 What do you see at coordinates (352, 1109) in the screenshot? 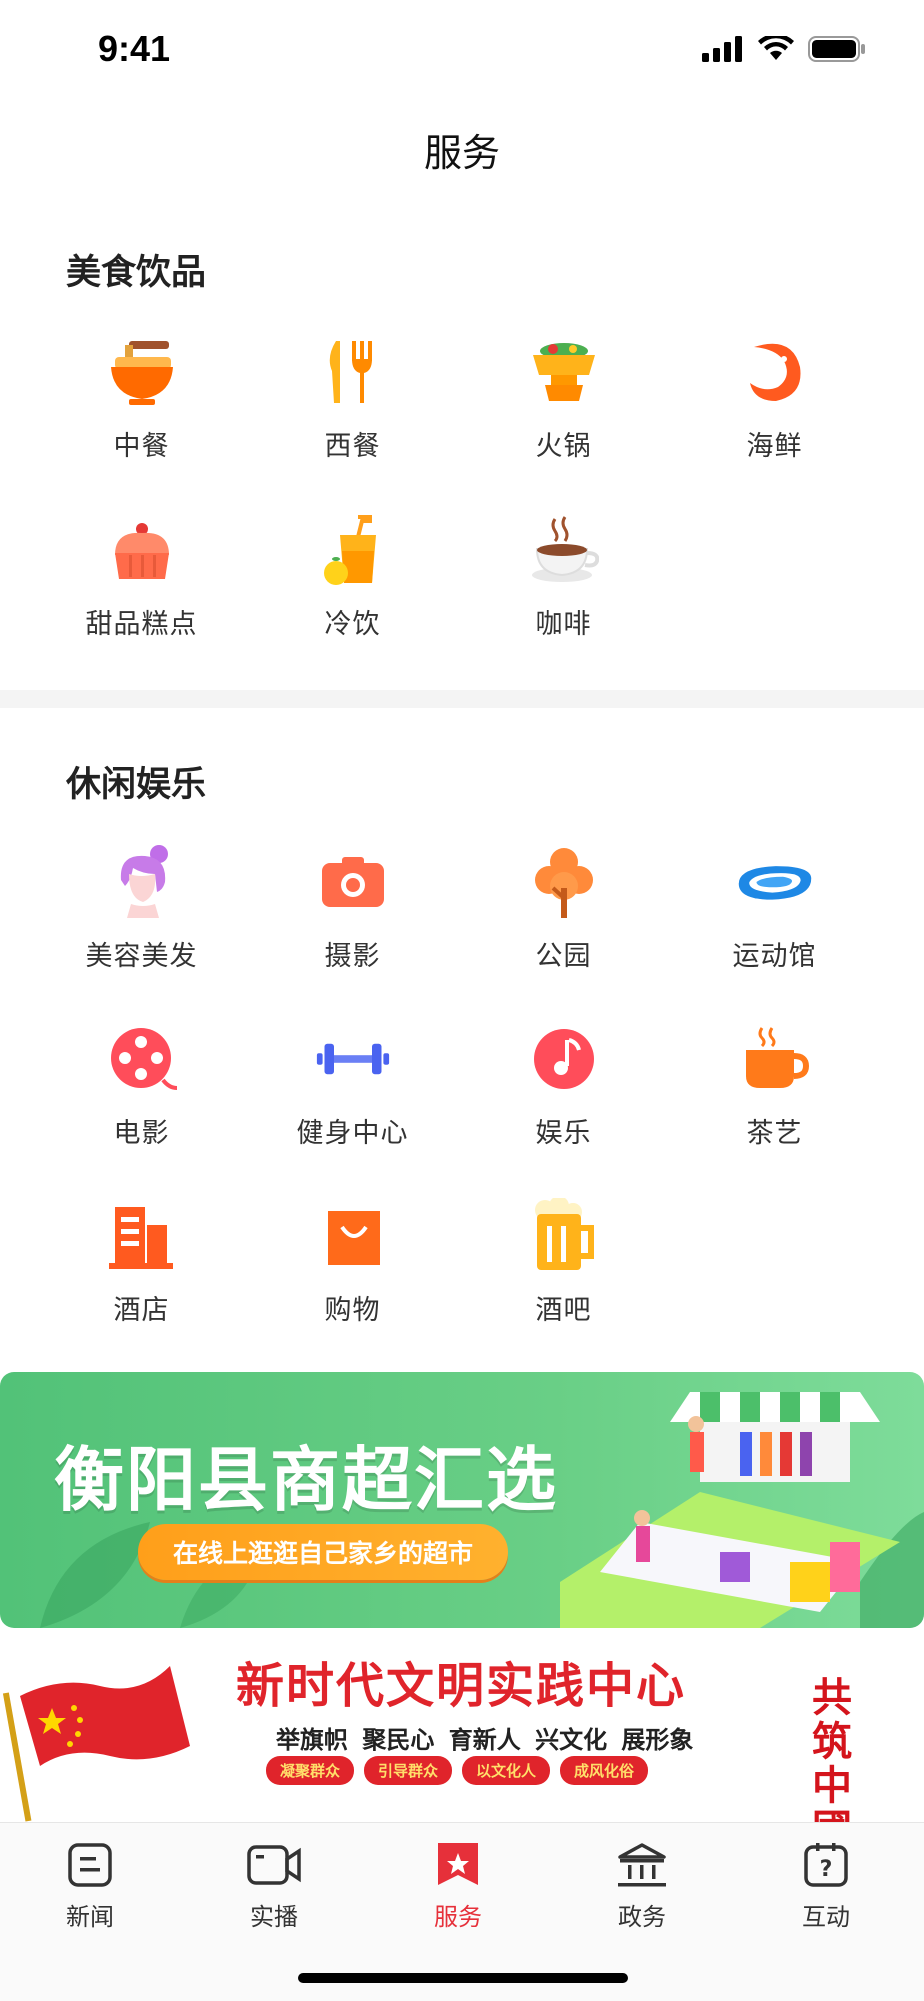
I see `service-item-fitness: 健身中心` at bounding box center [352, 1109].